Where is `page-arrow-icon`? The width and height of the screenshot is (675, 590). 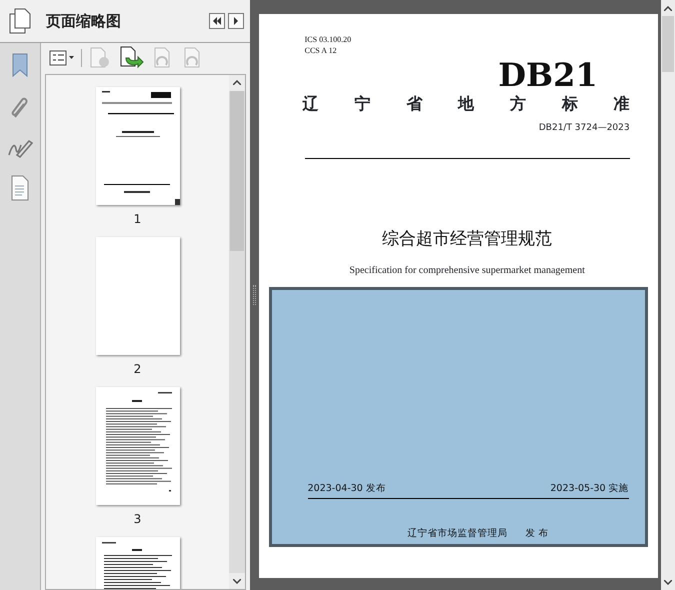 page-arrow-icon is located at coordinates (131, 58).